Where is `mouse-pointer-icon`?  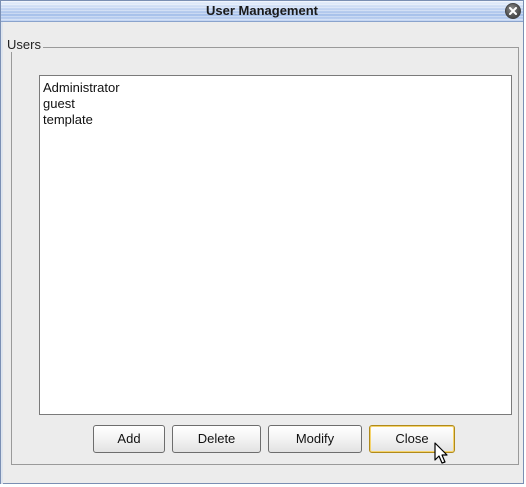
mouse-pointer-icon is located at coordinates (441, 453).